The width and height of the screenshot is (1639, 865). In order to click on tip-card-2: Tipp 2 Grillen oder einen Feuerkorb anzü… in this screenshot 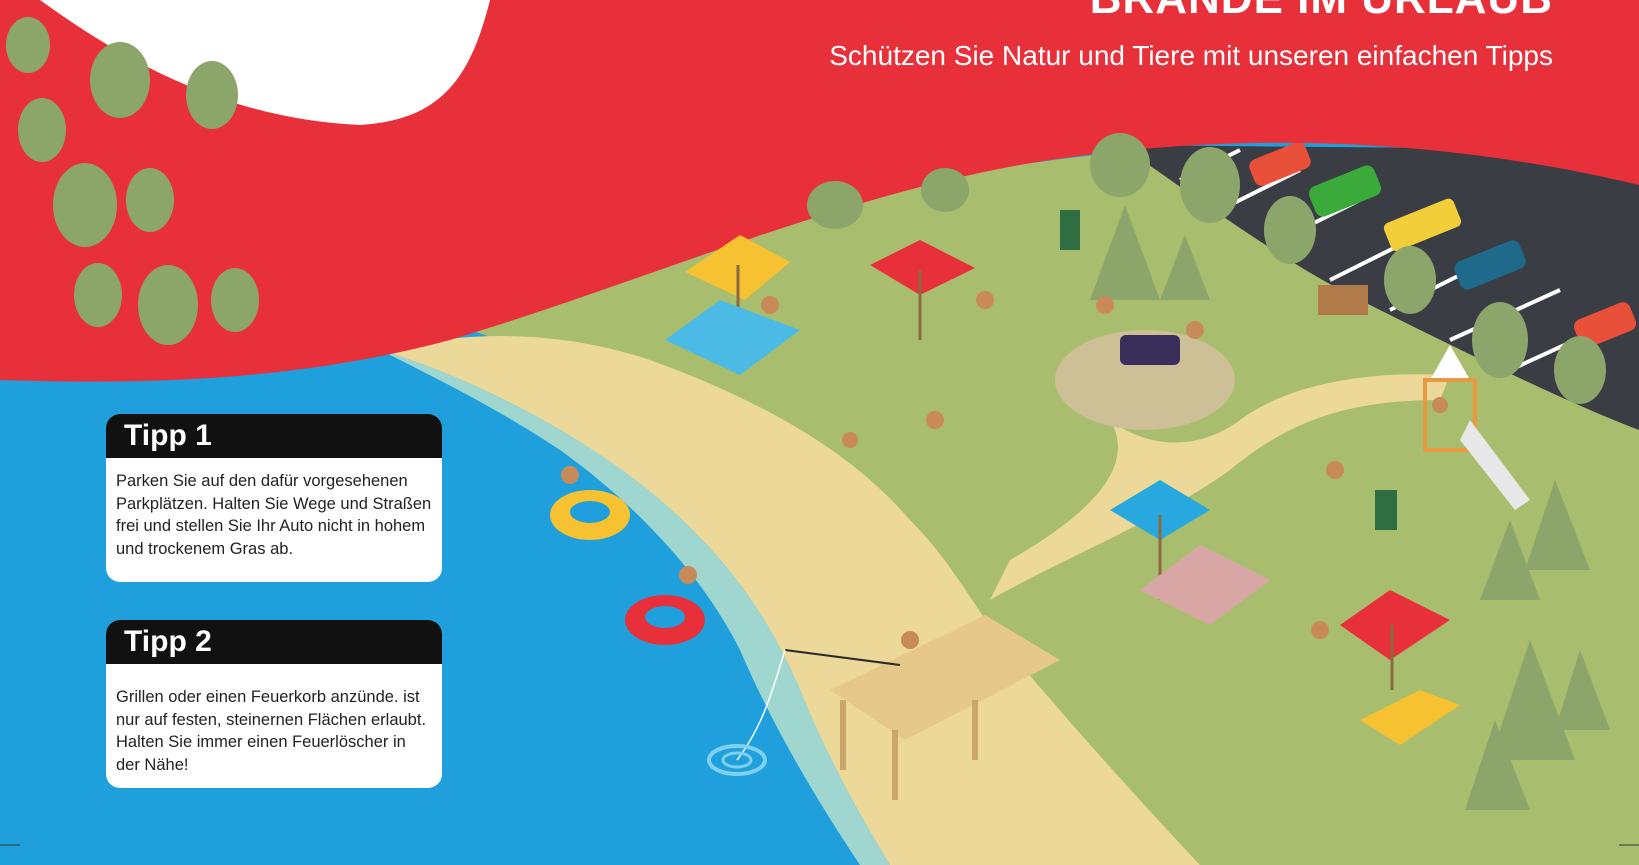, I will do `click(274, 704)`.